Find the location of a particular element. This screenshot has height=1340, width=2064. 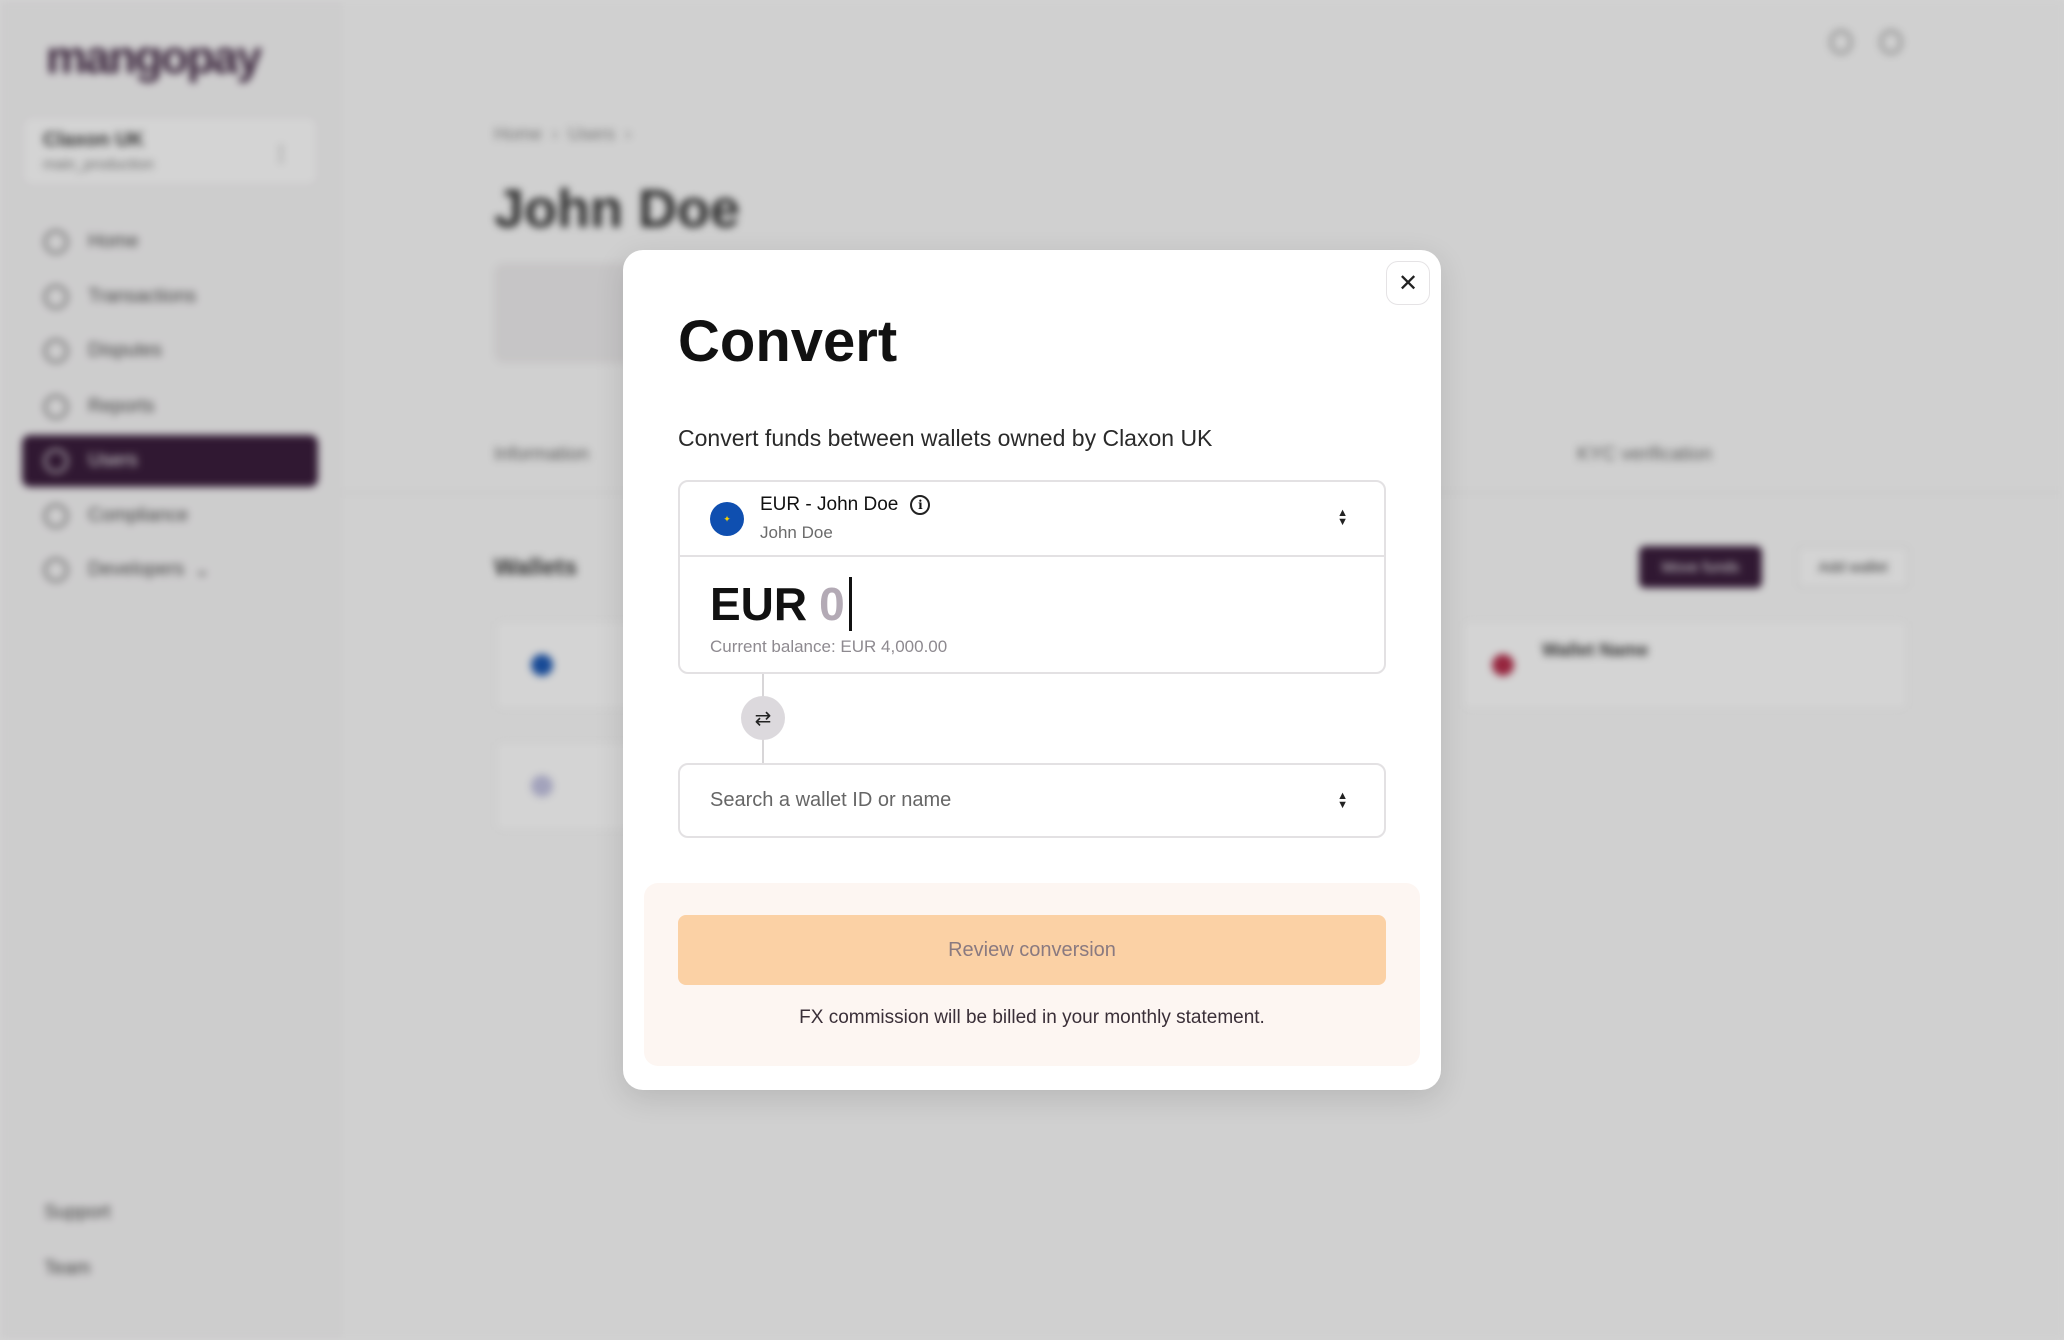

close-icon: ✕ is located at coordinates (1408, 283).